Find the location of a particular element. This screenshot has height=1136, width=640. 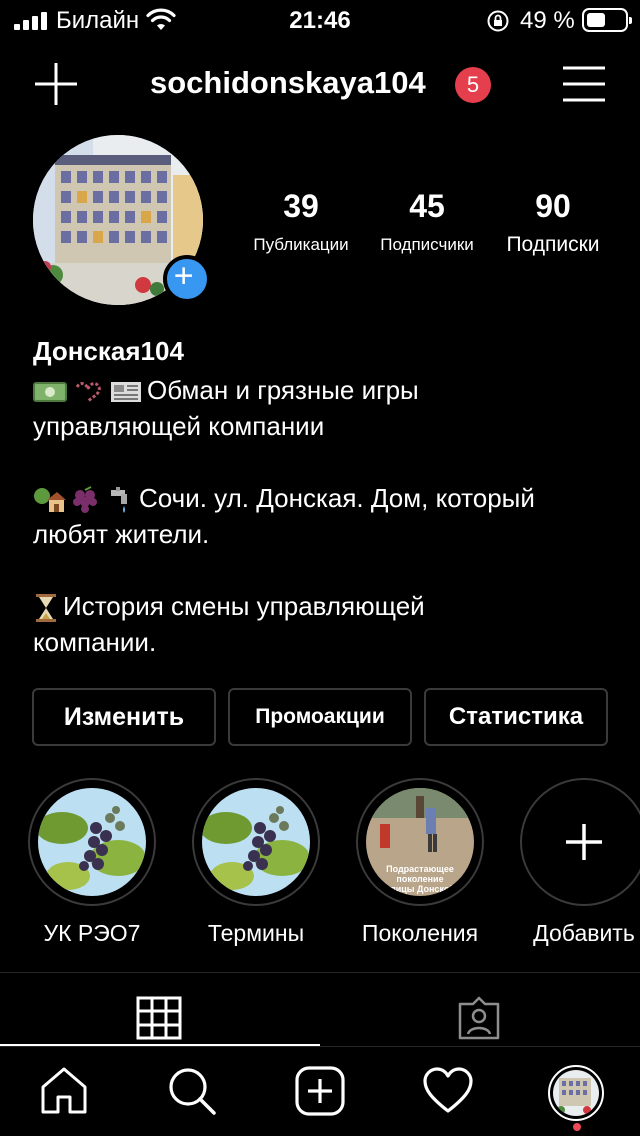

bio-line: Сочи. ул. Донская. Дом, который is located at coordinates (328, 498).